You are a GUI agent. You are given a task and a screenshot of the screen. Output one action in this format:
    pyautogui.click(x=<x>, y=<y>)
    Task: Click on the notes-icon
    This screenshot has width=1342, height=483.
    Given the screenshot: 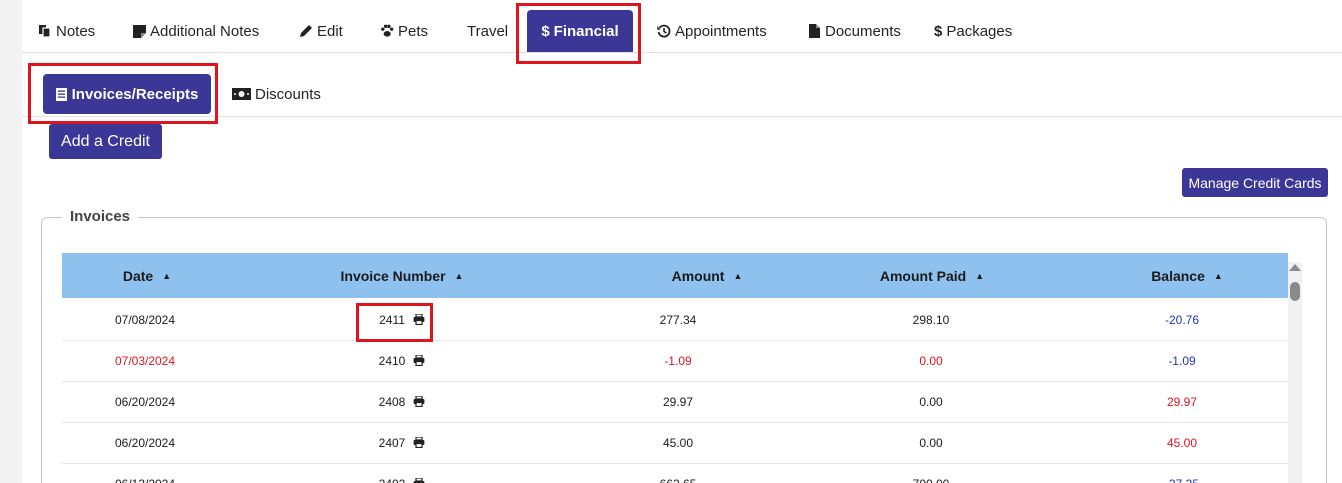 What is the action you would take?
    pyautogui.click(x=45, y=31)
    